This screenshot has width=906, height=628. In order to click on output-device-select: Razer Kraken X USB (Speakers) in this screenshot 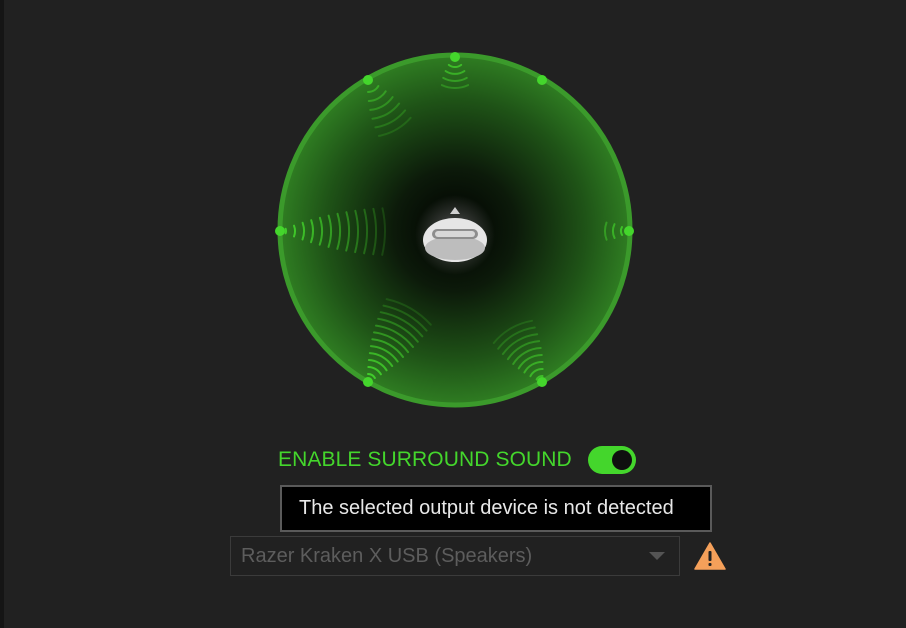, I will do `click(455, 556)`.